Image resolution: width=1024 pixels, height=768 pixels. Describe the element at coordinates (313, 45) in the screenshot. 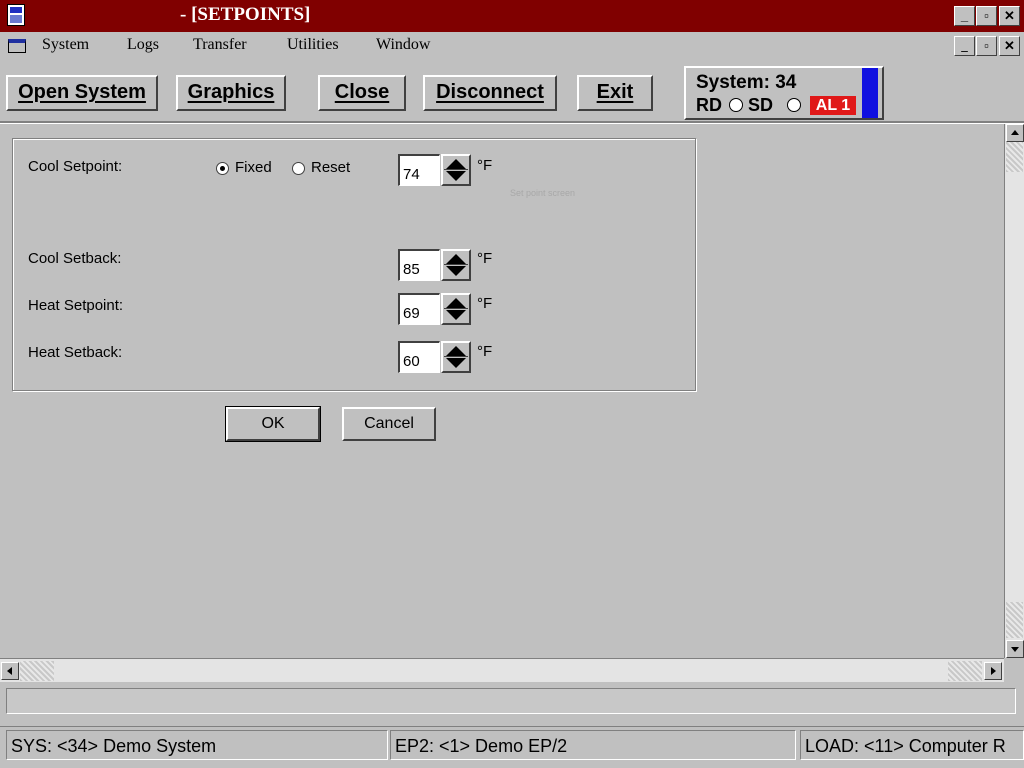

I see `menu-utilities: Utilities` at that location.